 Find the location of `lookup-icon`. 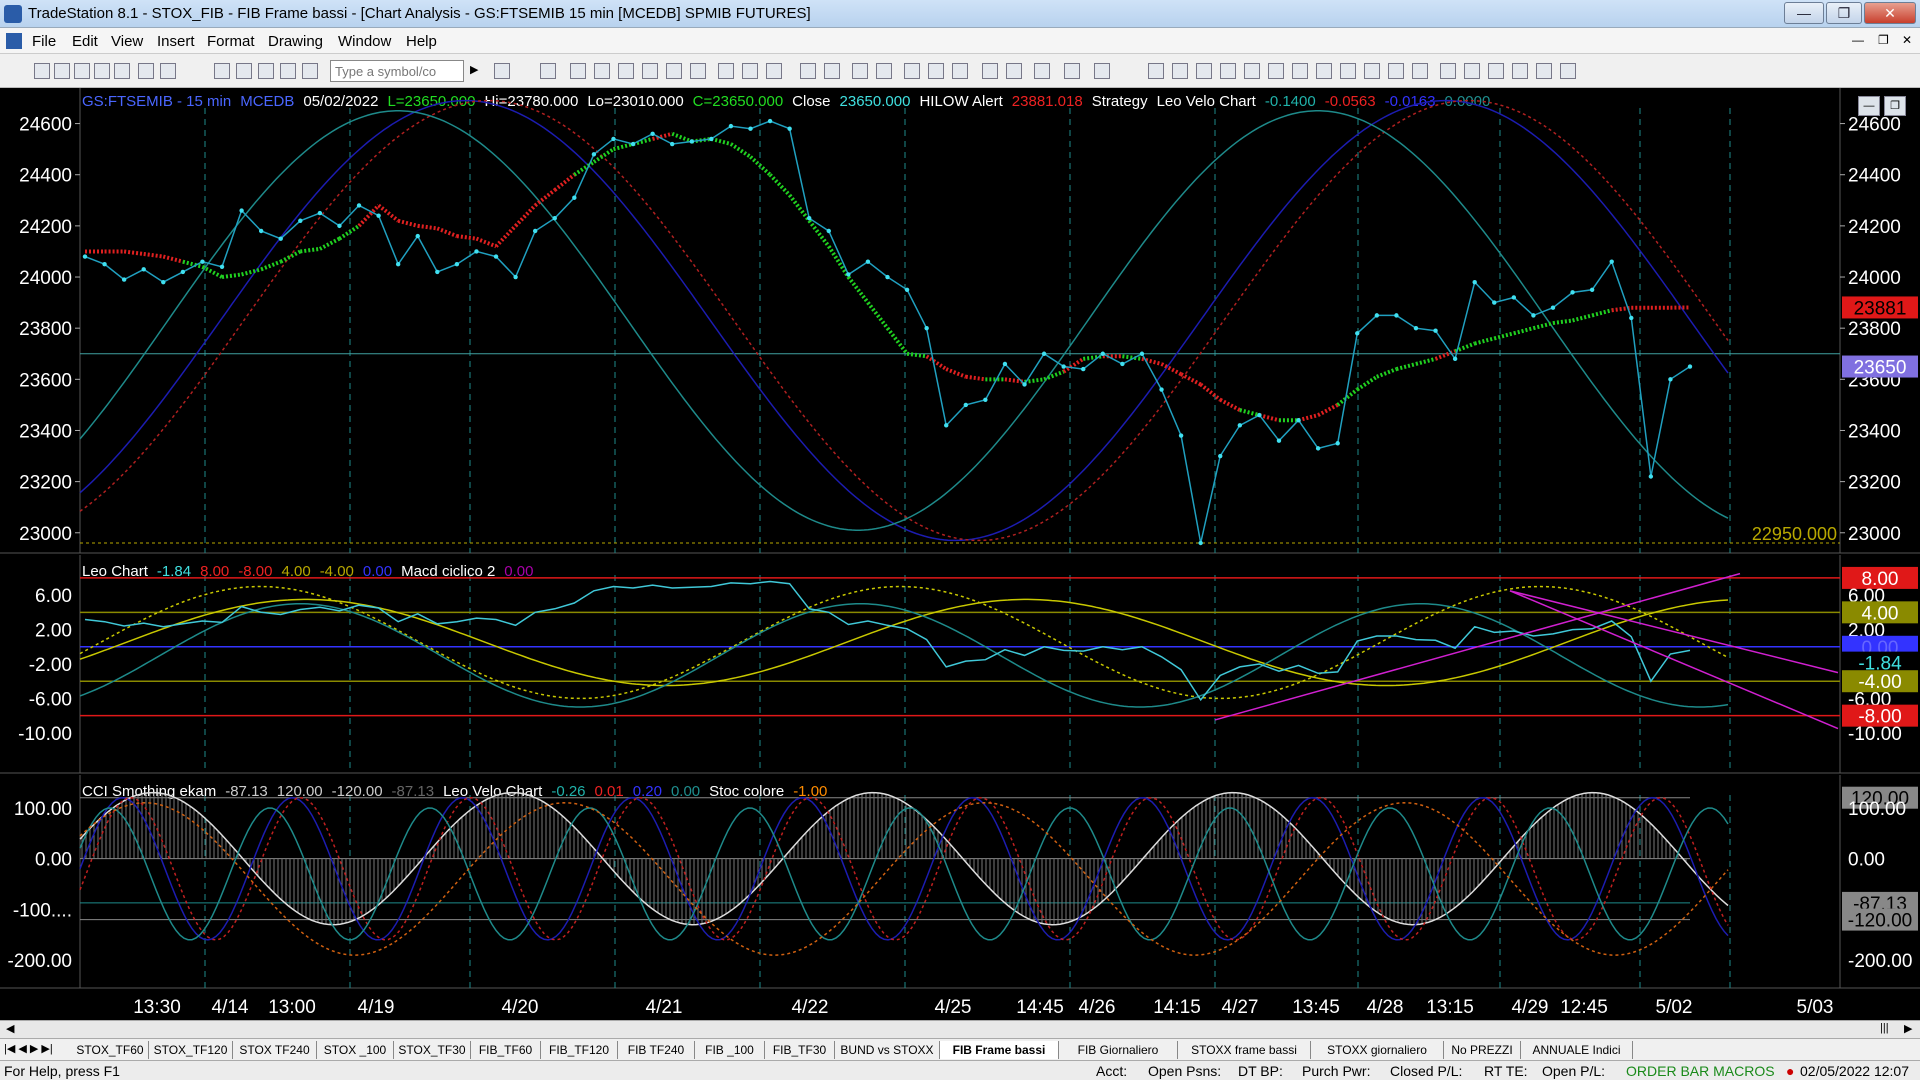

lookup-icon is located at coordinates (502, 71).